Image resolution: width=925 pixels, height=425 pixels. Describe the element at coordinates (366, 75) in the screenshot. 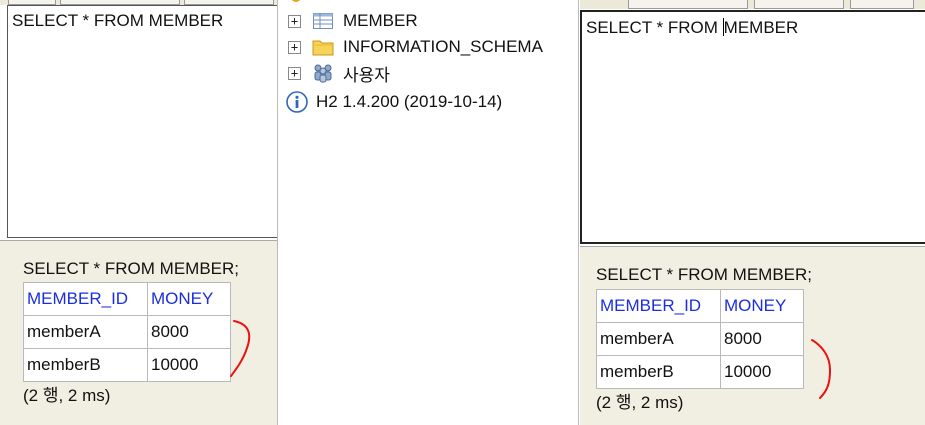

I see `tree-item-label: 사용자` at that location.